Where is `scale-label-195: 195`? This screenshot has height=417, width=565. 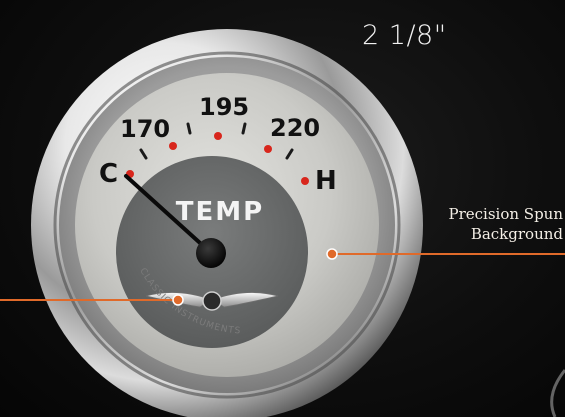 scale-label-195: 195 is located at coordinates (224, 107).